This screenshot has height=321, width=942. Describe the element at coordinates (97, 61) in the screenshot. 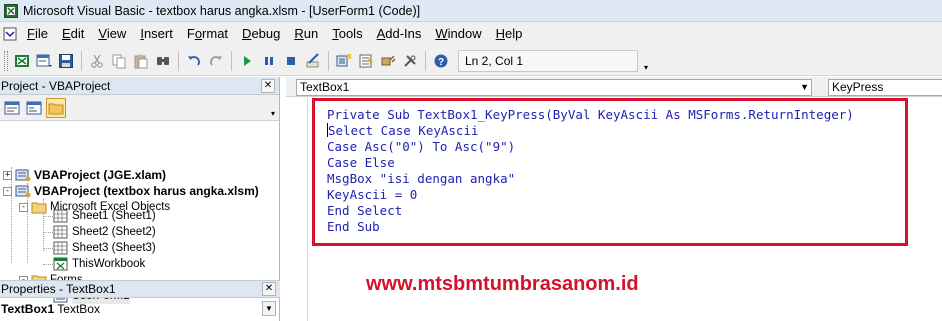

I see `cut-icon` at that location.